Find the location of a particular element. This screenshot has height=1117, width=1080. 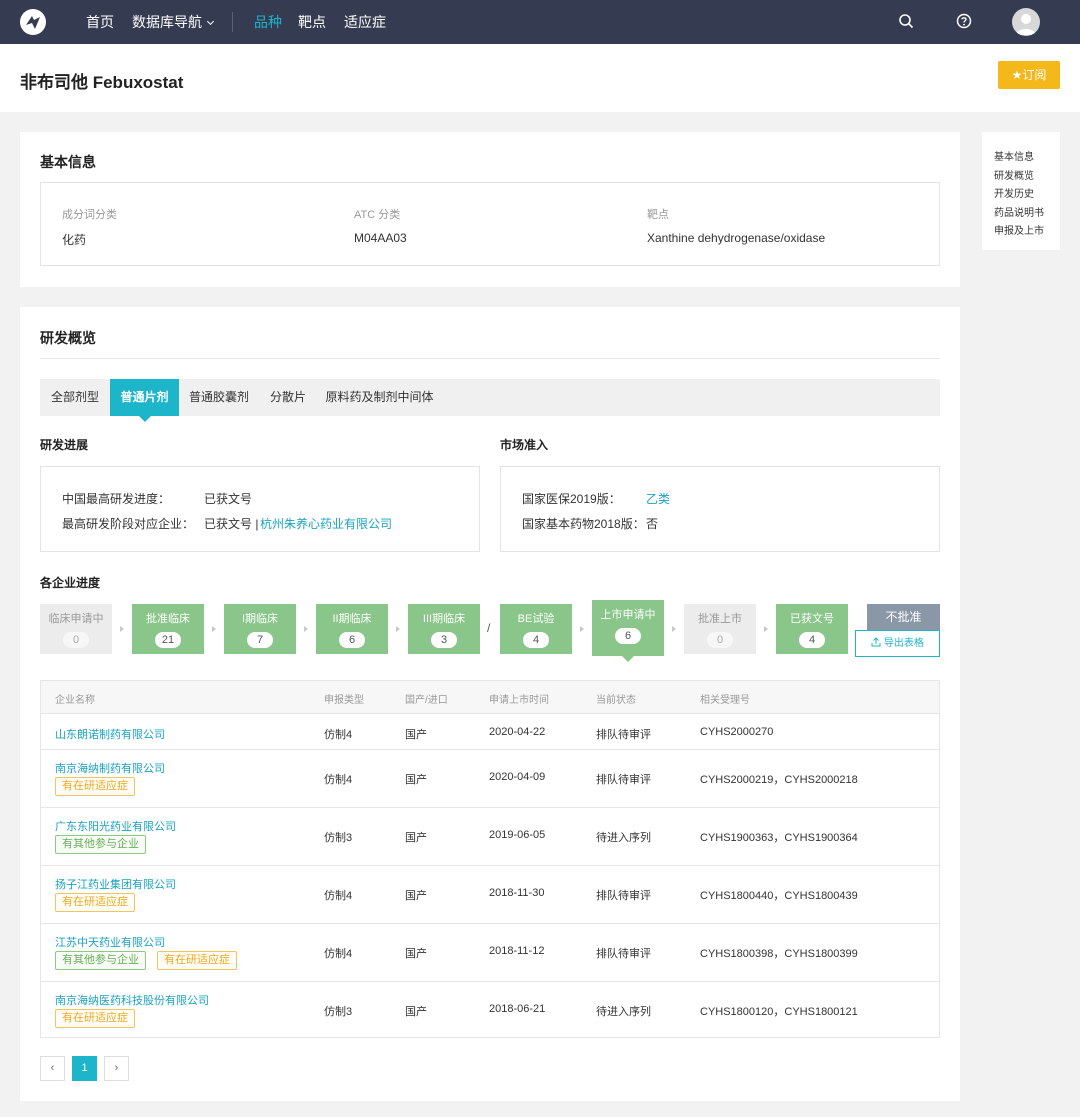

stage-count: 4 is located at coordinates (812, 640).